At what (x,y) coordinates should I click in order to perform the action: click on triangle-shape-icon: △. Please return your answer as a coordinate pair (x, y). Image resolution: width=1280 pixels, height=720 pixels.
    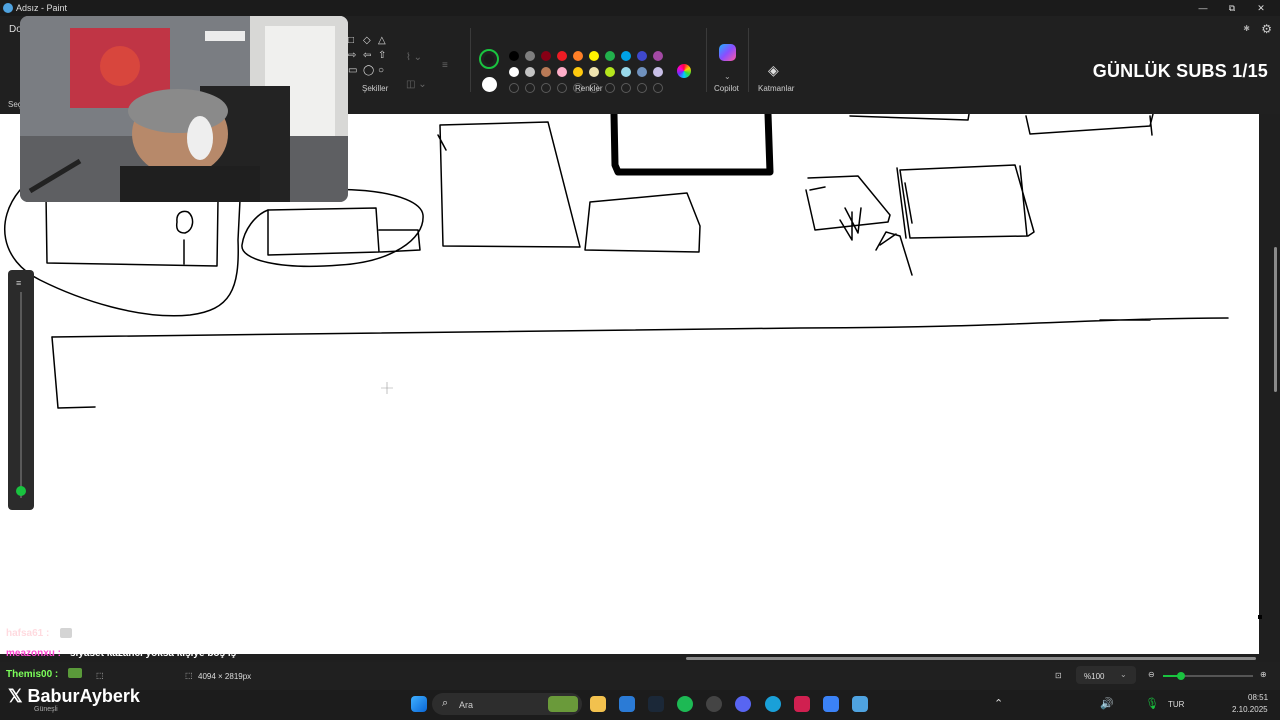
    Looking at the image, I should click on (382, 41).